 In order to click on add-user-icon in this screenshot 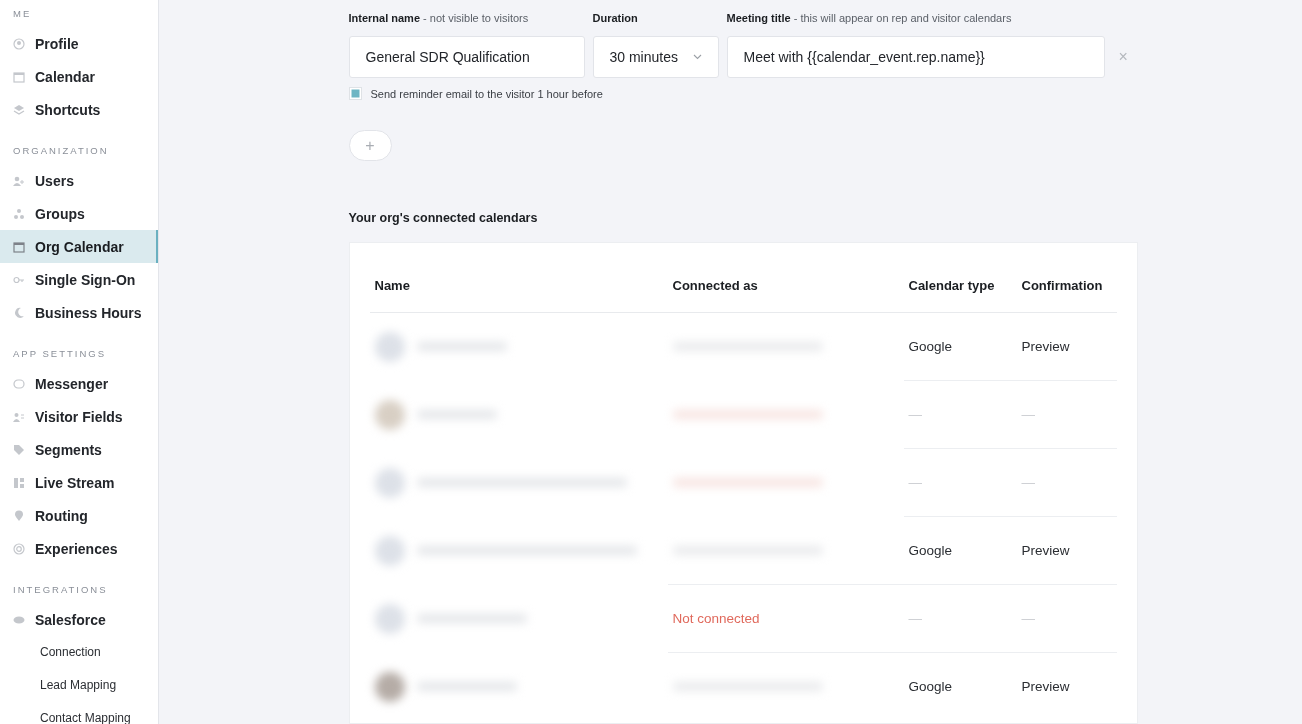, I will do `click(19, 180)`.